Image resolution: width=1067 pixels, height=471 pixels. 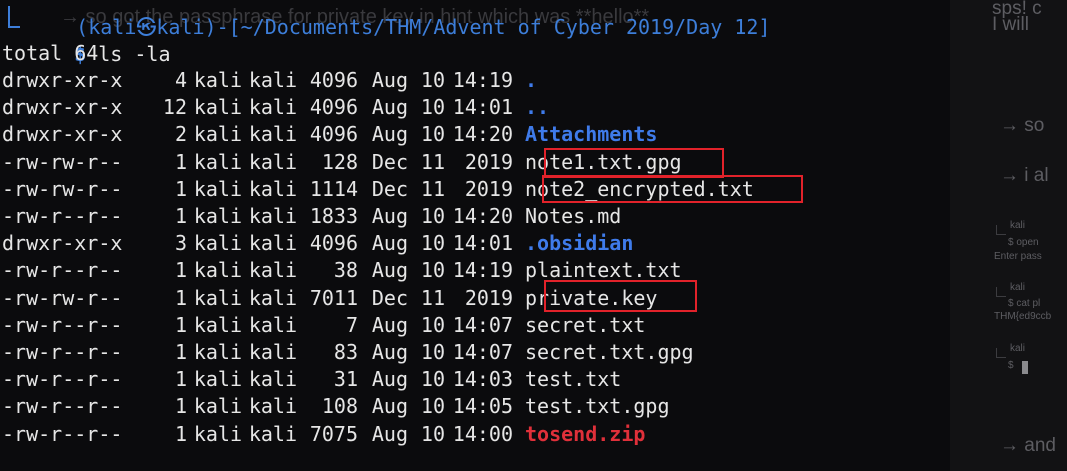 I want to click on listing-row: drwxr-xr-x 12 kali kali 4096 Aug 10 14:01.., so click(x=275, y=107).